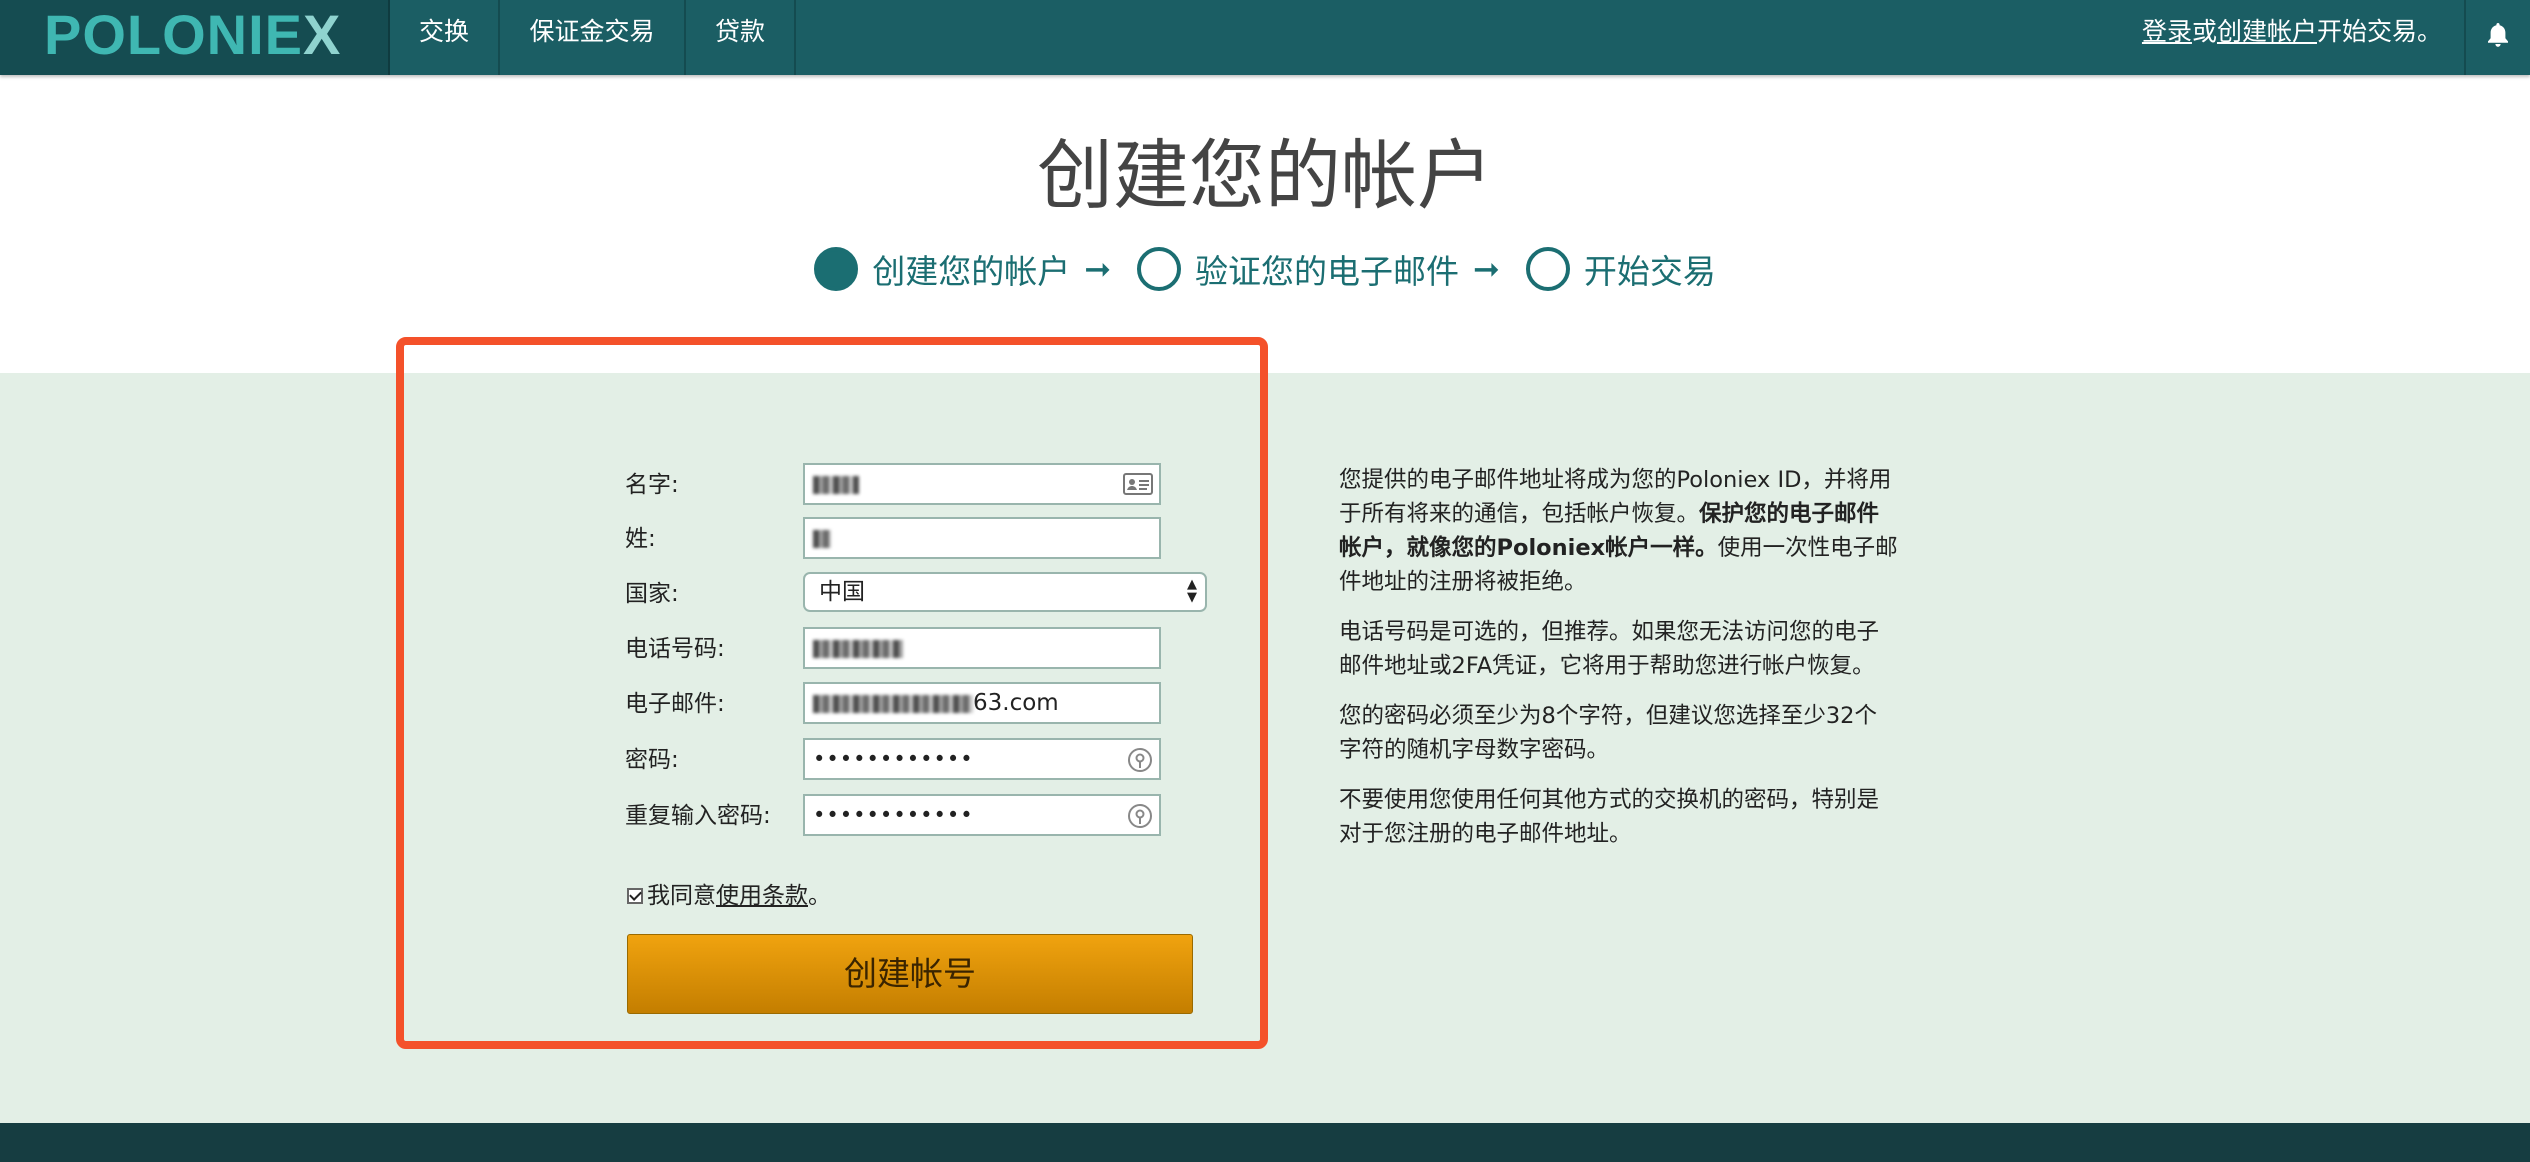 This screenshot has width=2530, height=1162. I want to click on step-start-trading: 开始交易, so click(1620, 269).